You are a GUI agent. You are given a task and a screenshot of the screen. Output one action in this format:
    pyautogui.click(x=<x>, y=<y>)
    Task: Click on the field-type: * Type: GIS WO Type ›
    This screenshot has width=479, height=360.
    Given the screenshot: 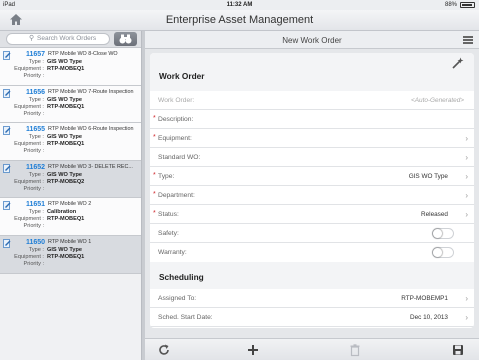 What is the action you would take?
    pyautogui.click(x=312, y=176)
    